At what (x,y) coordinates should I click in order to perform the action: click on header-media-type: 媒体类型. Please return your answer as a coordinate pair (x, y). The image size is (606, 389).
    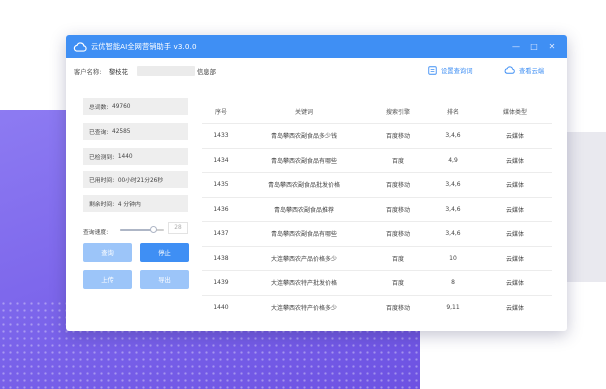
    Looking at the image, I should click on (514, 112).